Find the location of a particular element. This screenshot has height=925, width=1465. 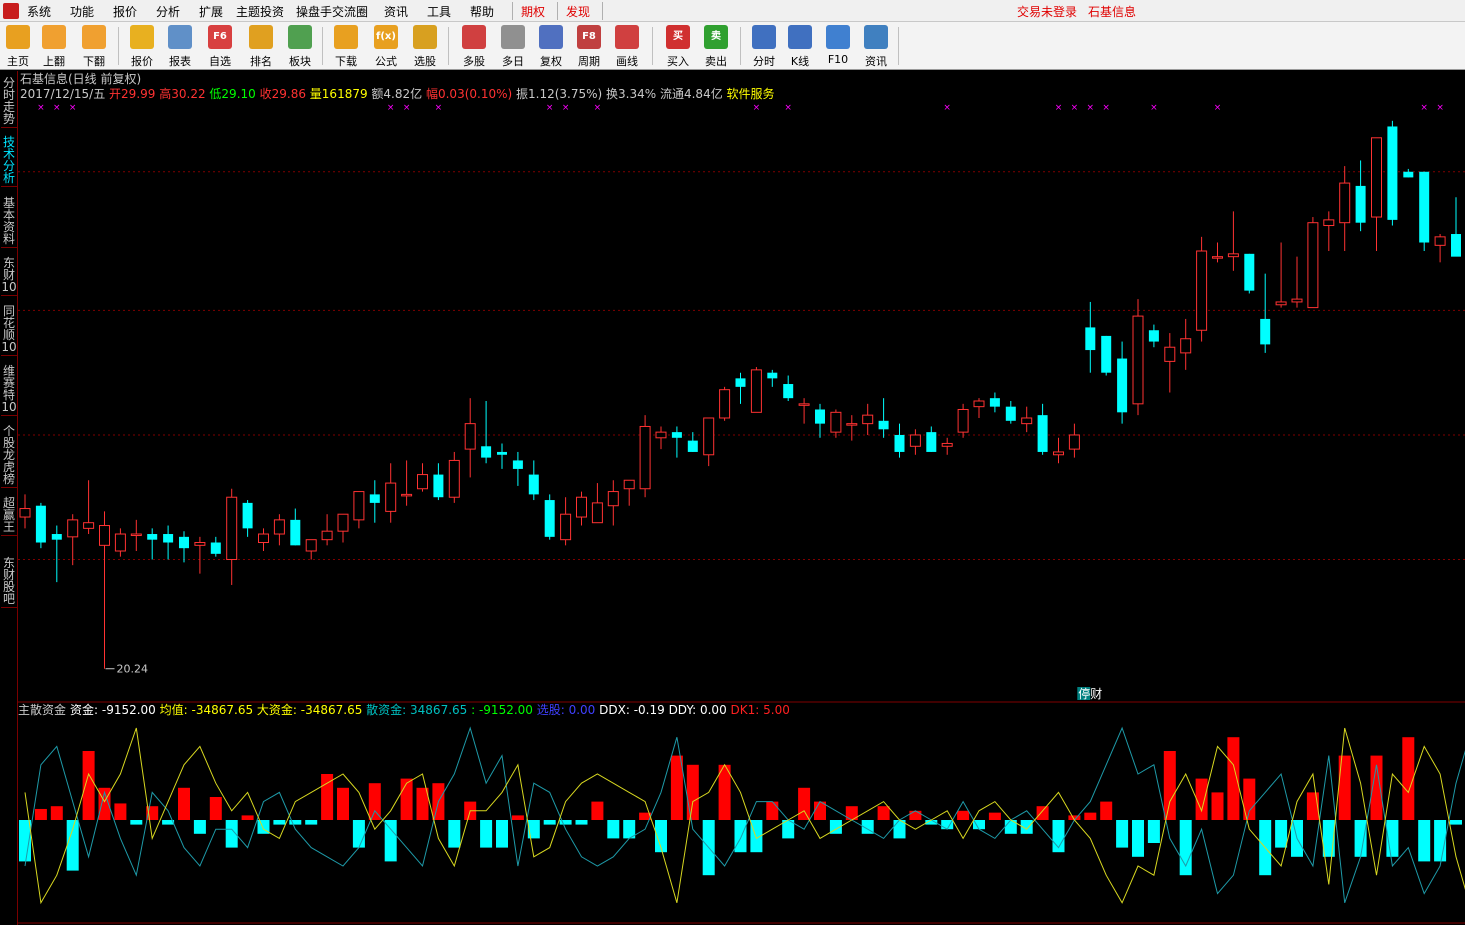

toolbar-button-0: 主页 is located at coordinates (19, 47).